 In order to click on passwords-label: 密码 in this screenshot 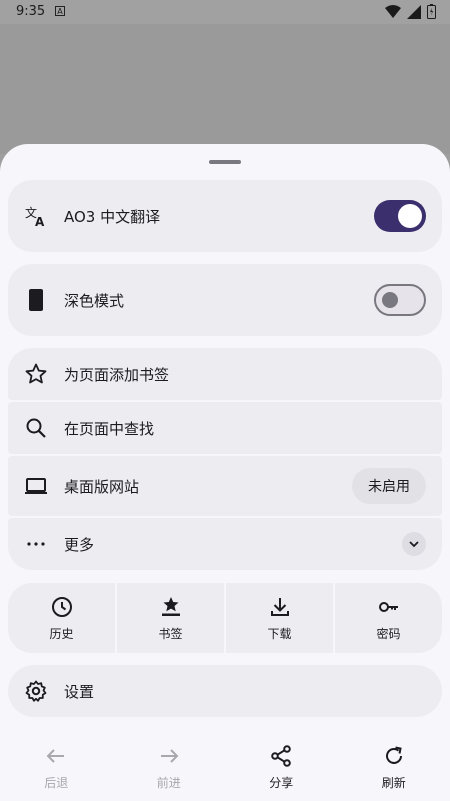, I will do `click(388, 633)`.